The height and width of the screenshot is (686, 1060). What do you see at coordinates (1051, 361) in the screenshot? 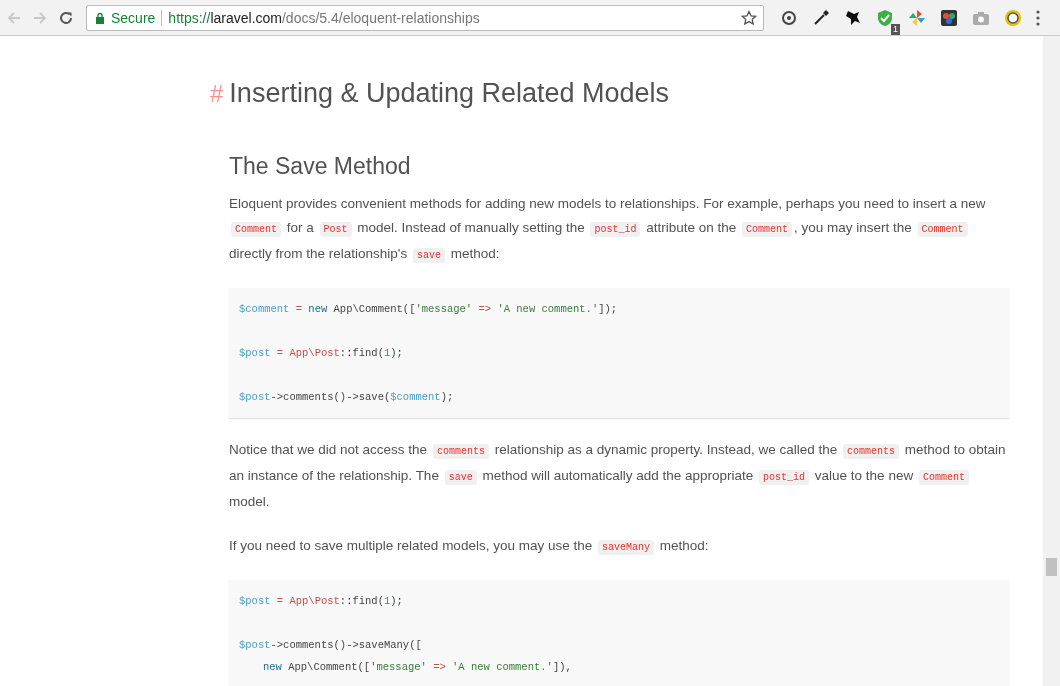
I see `scrollbar` at bounding box center [1051, 361].